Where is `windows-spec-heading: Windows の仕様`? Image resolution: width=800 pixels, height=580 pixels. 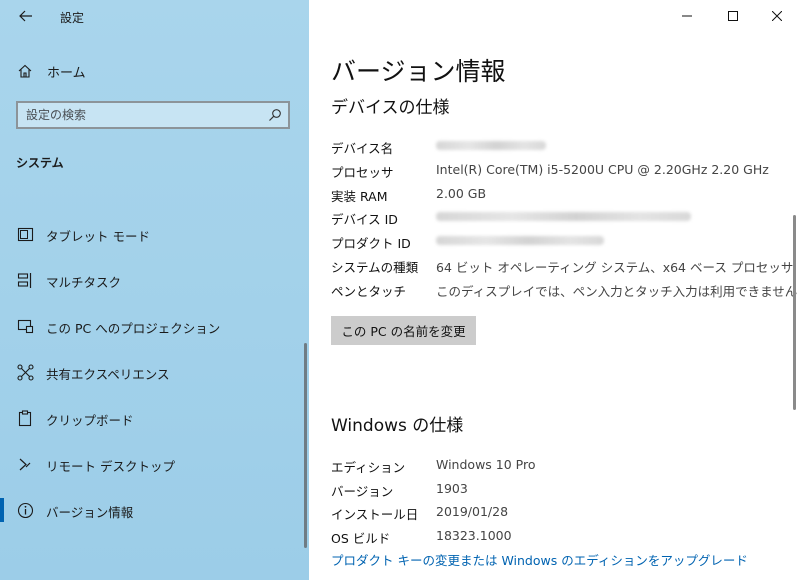 windows-spec-heading: Windows の仕様 is located at coordinates (397, 426).